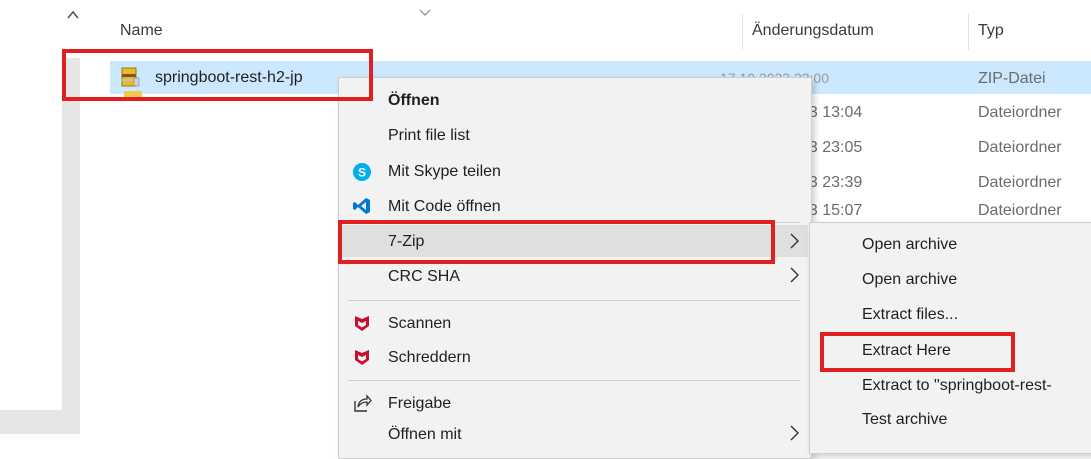 Image resolution: width=1091 pixels, height=459 pixels. I want to click on submenu-item-open-archive-2: Open archive, so click(909, 280).